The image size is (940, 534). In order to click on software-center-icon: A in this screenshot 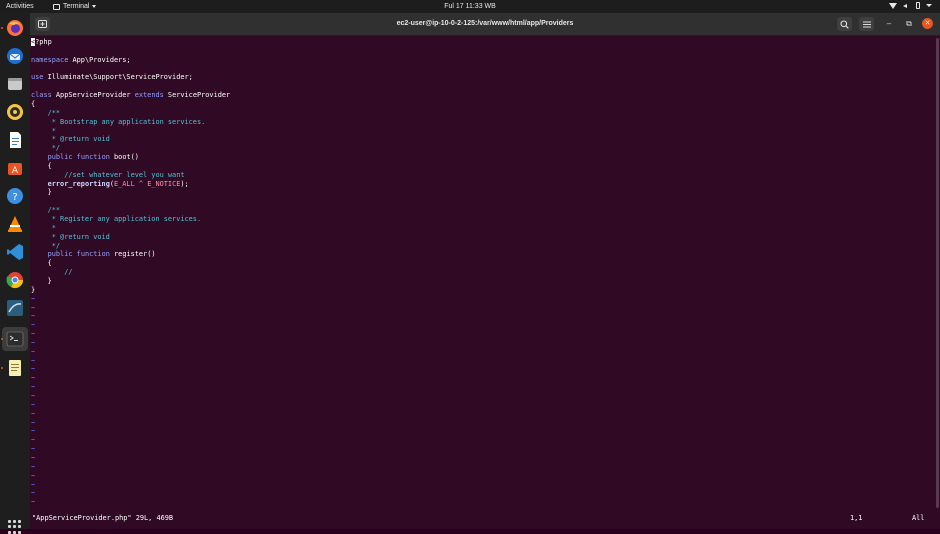, I will do `click(15, 169)`.